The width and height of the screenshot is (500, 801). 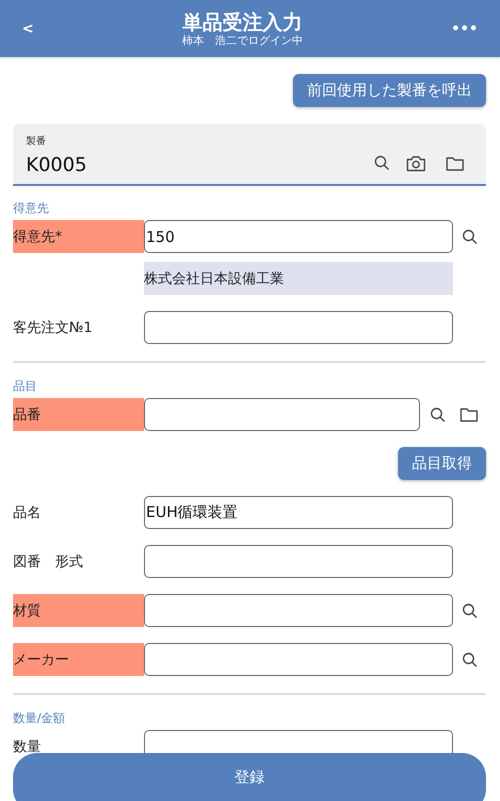 What do you see at coordinates (36, 141) in the screenshot?
I see `field-label: 製番` at bounding box center [36, 141].